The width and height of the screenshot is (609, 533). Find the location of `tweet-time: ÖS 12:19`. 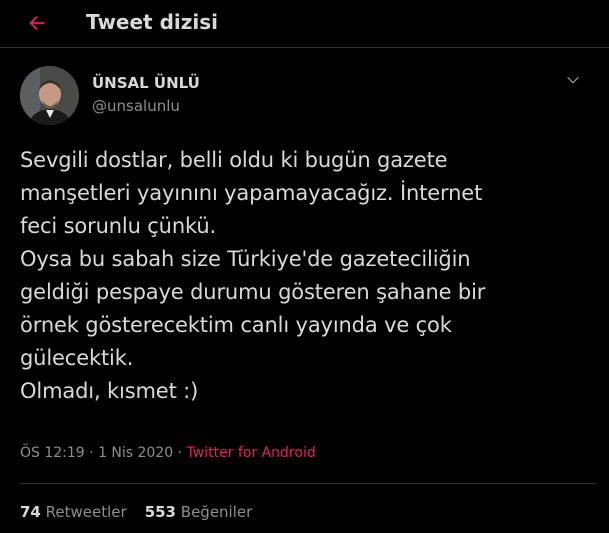

tweet-time: ÖS 12:19 is located at coordinates (52, 453).